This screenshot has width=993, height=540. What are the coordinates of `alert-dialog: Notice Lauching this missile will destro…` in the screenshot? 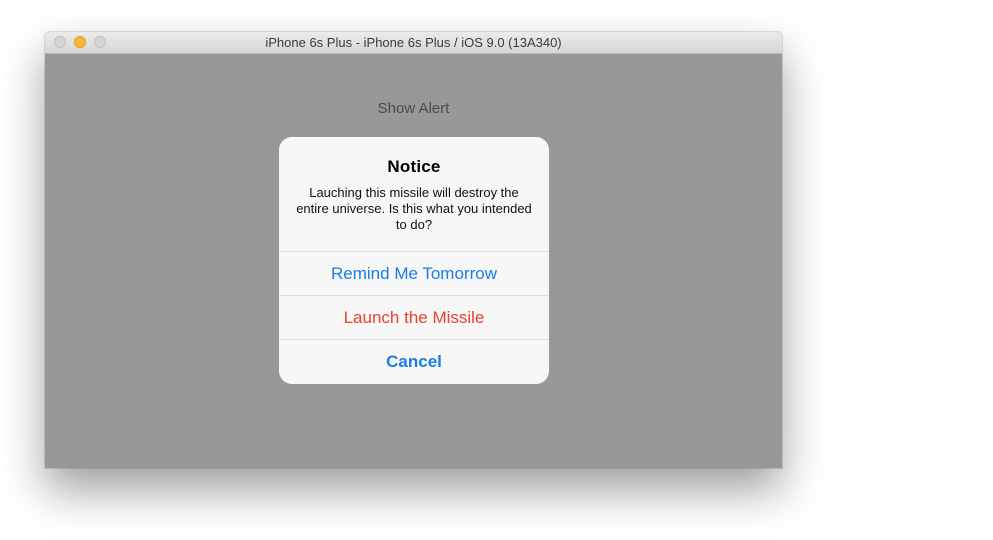 It's located at (414, 260).